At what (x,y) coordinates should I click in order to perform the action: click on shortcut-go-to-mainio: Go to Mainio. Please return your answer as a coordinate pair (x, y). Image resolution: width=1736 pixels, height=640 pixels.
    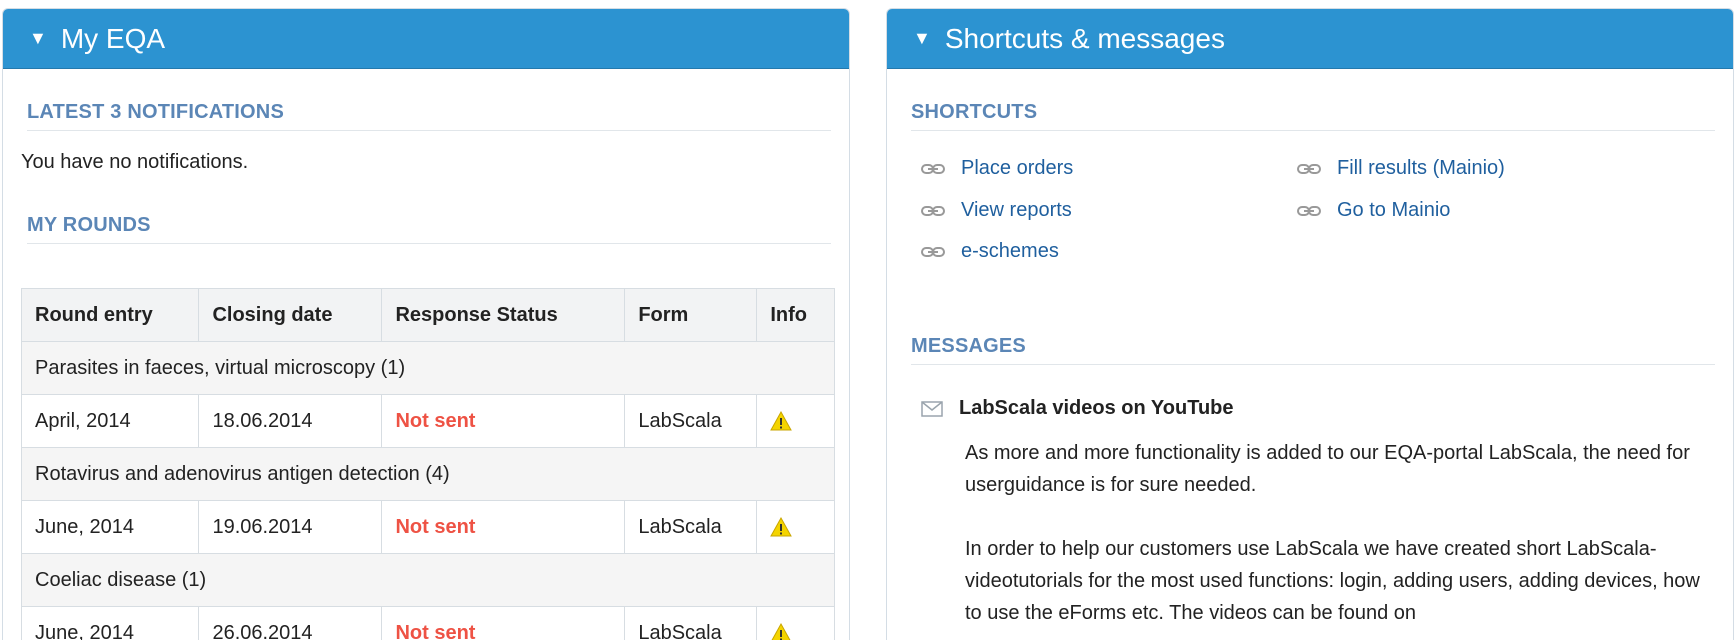
    Looking at the image, I should click on (1373, 210).